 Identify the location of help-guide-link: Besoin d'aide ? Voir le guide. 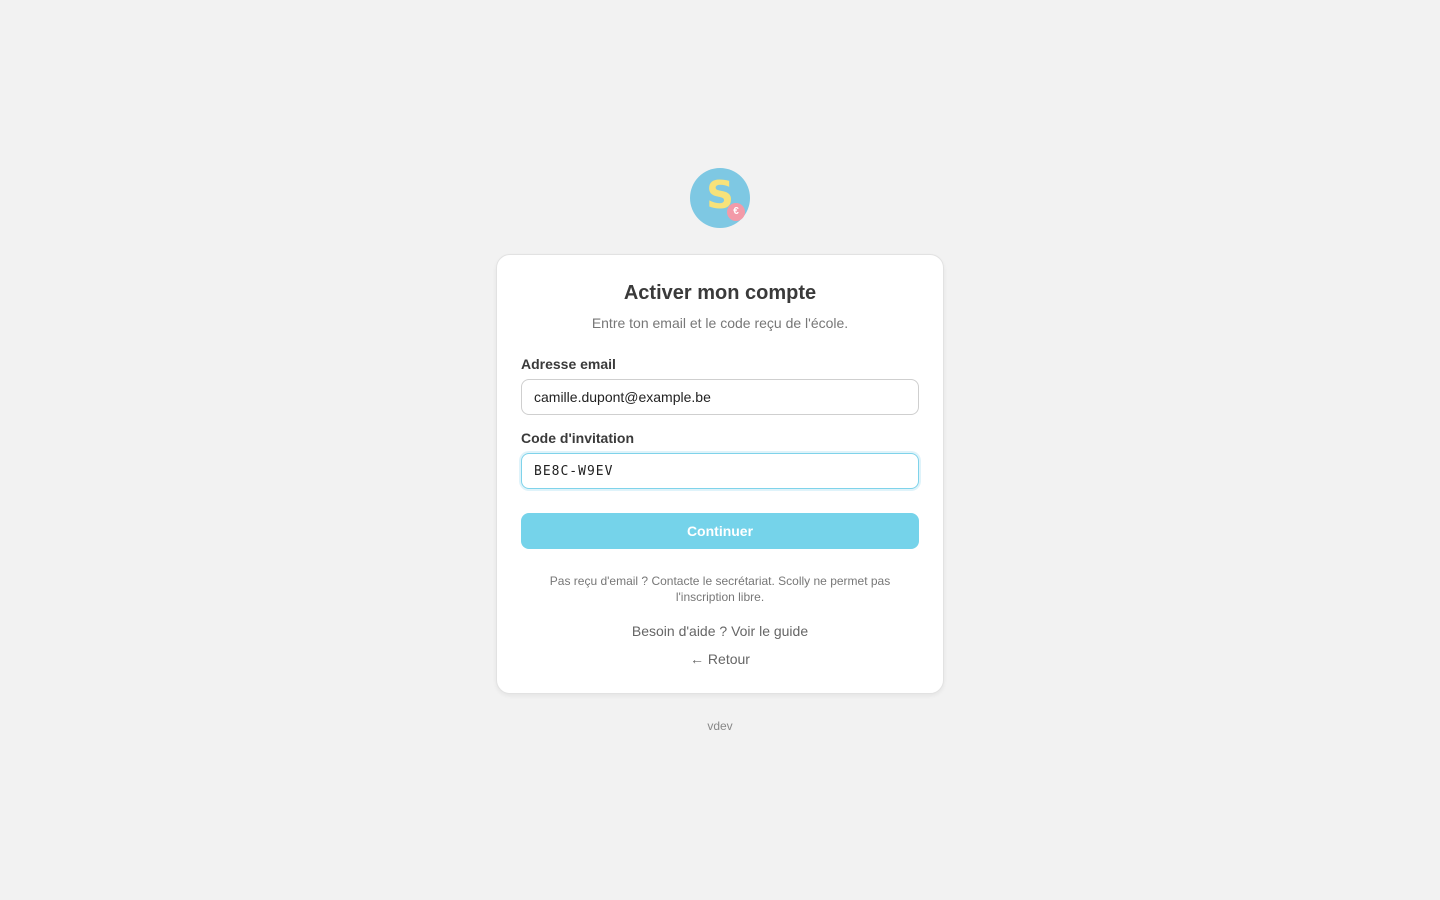
(720, 631).